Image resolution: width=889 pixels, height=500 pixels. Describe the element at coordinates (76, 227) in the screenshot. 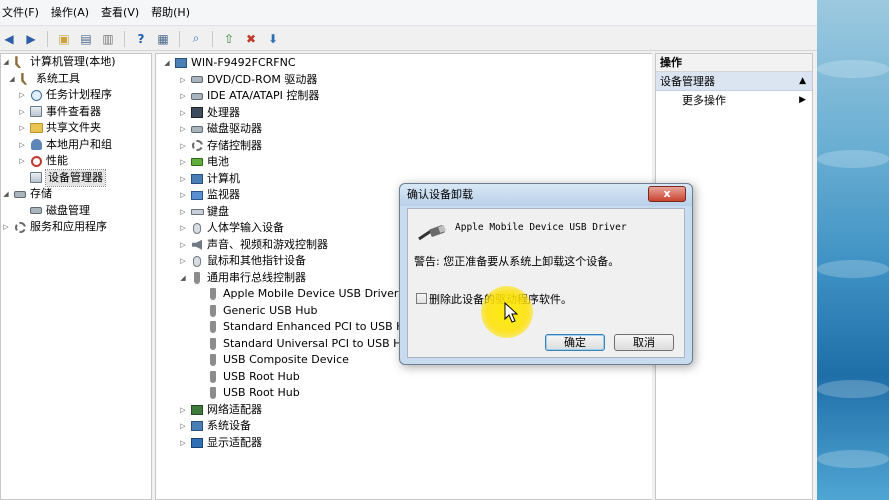

I see `tree-item-services-apps: ▷ 服务和应用程序` at that location.